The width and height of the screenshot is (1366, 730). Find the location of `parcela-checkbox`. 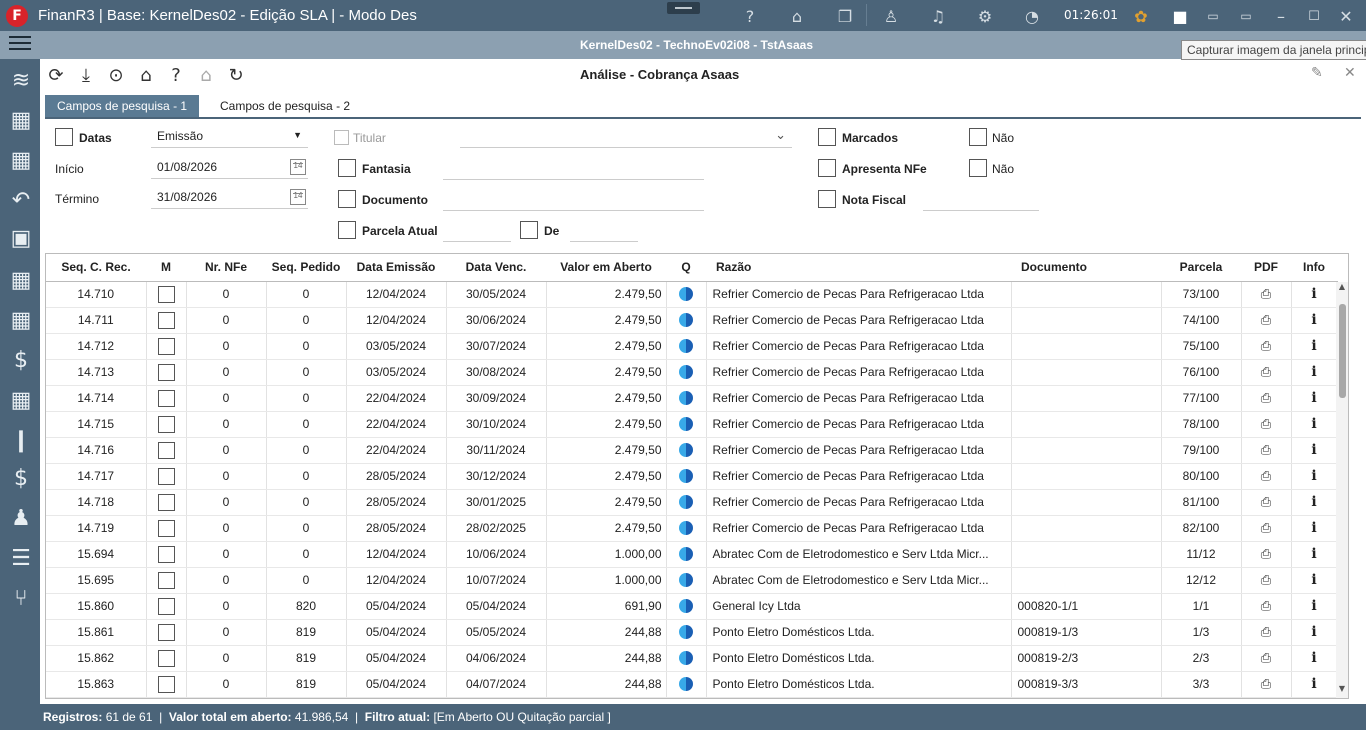

parcela-checkbox is located at coordinates (347, 230).